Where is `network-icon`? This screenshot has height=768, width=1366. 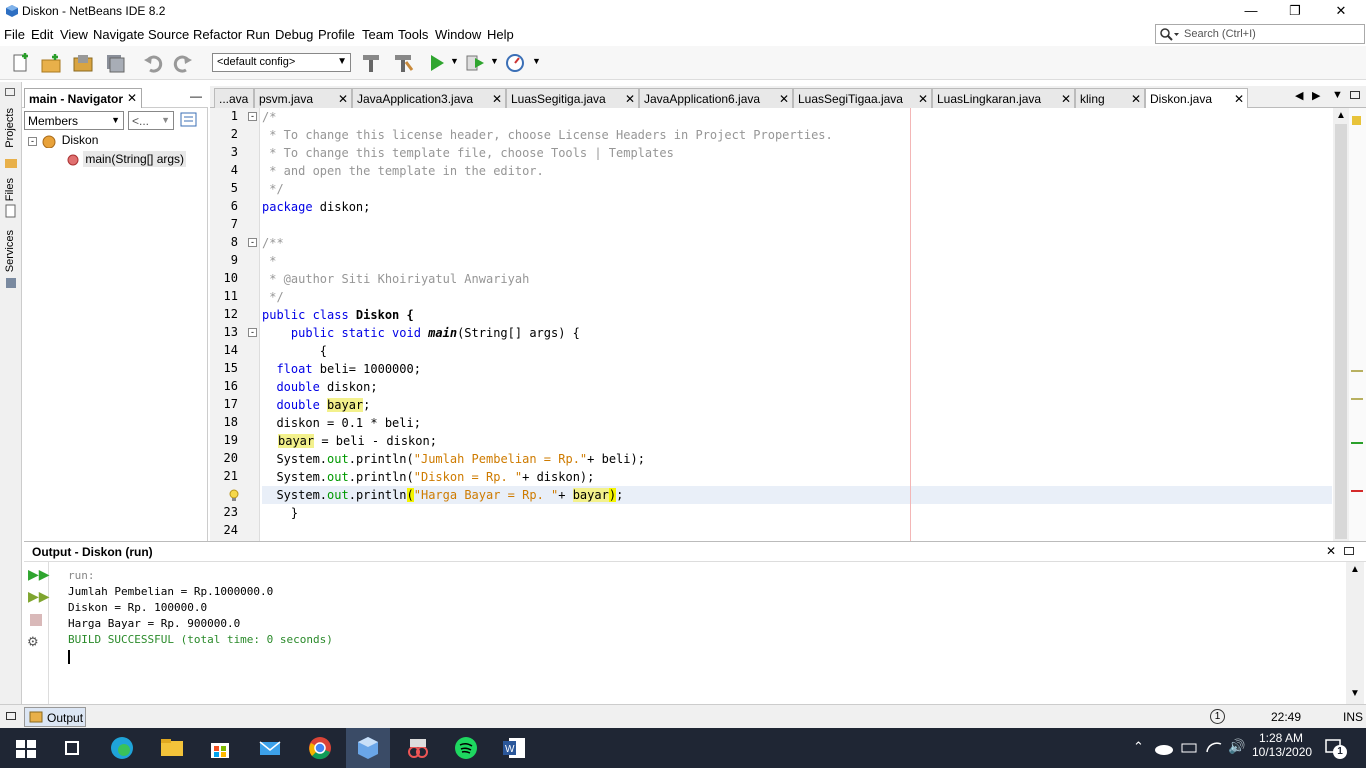 network-icon is located at coordinates (1189, 748).